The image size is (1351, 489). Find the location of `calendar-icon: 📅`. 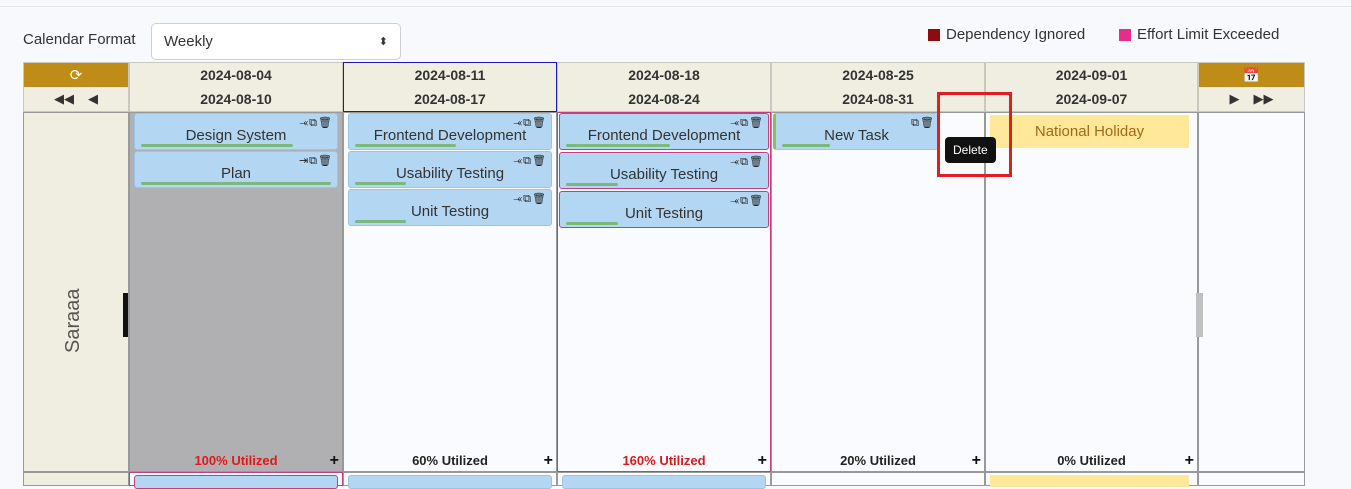

calendar-icon: 📅 is located at coordinates (1251, 74).